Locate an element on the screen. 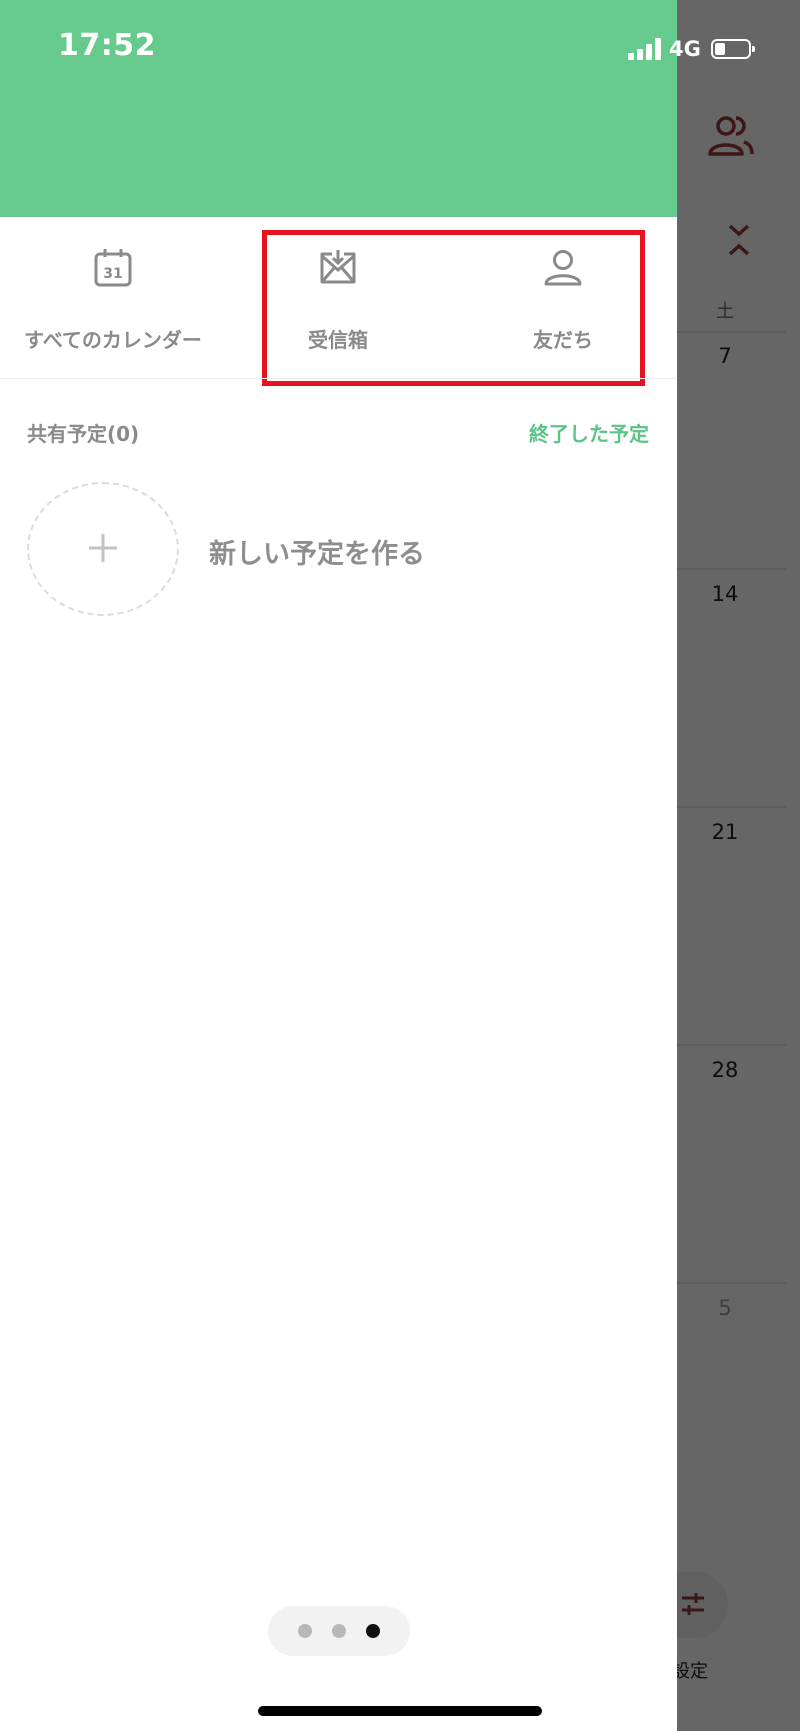 The image size is (800, 1731). plus-icon is located at coordinates (103, 548).